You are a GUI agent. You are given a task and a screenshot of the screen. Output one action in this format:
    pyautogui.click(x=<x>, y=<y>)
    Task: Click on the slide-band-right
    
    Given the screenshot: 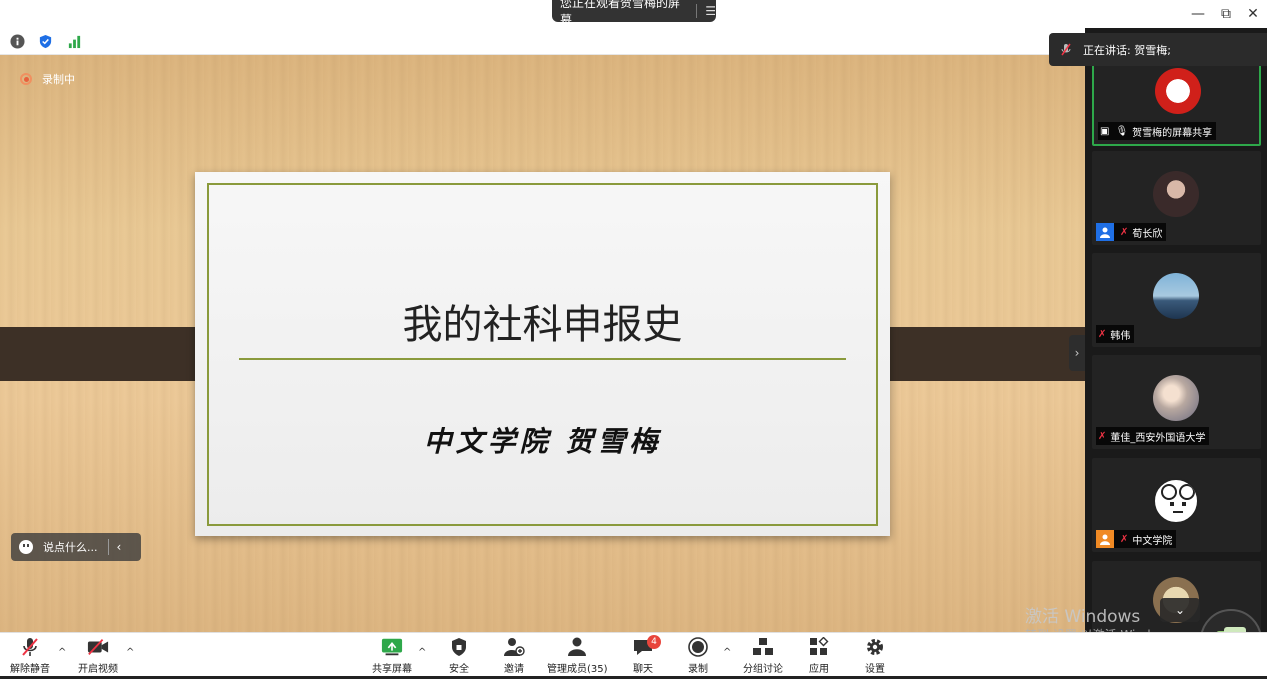 What is the action you would take?
    pyautogui.click(x=975, y=354)
    